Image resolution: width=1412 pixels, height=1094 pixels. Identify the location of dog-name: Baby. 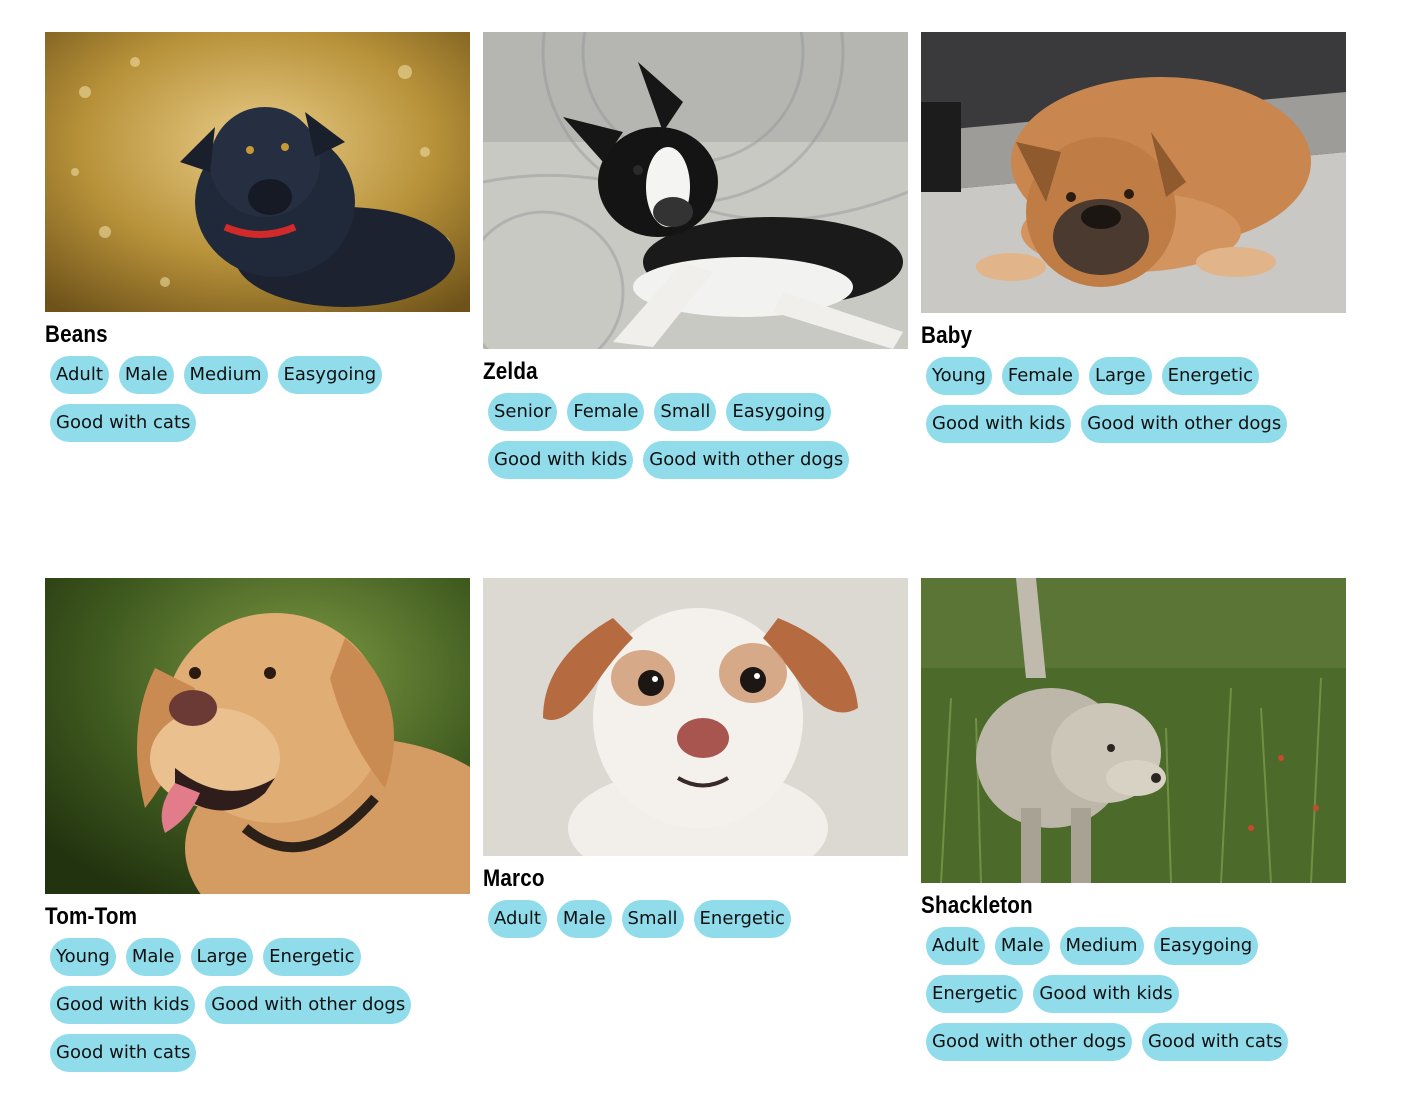
(947, 335).